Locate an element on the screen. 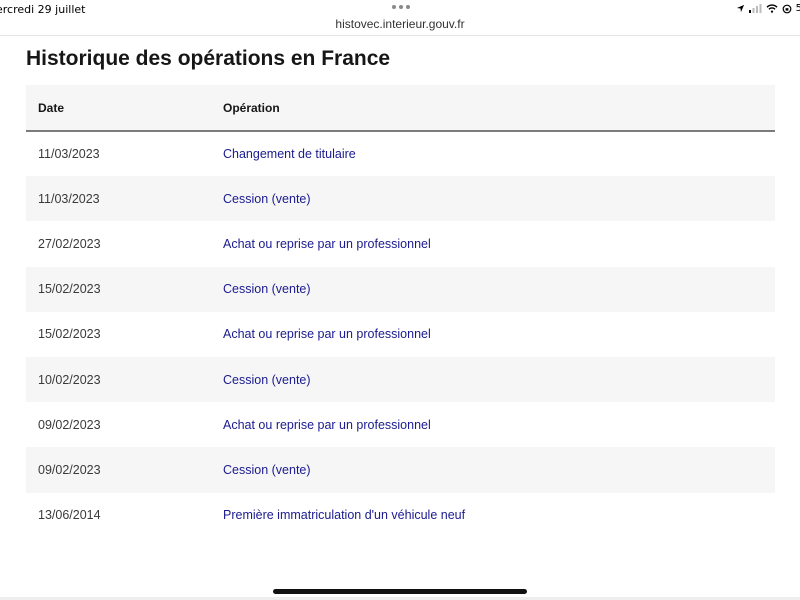 The image size is (800, 600). orientation-lock-icon is located at coordinates (787, 8).